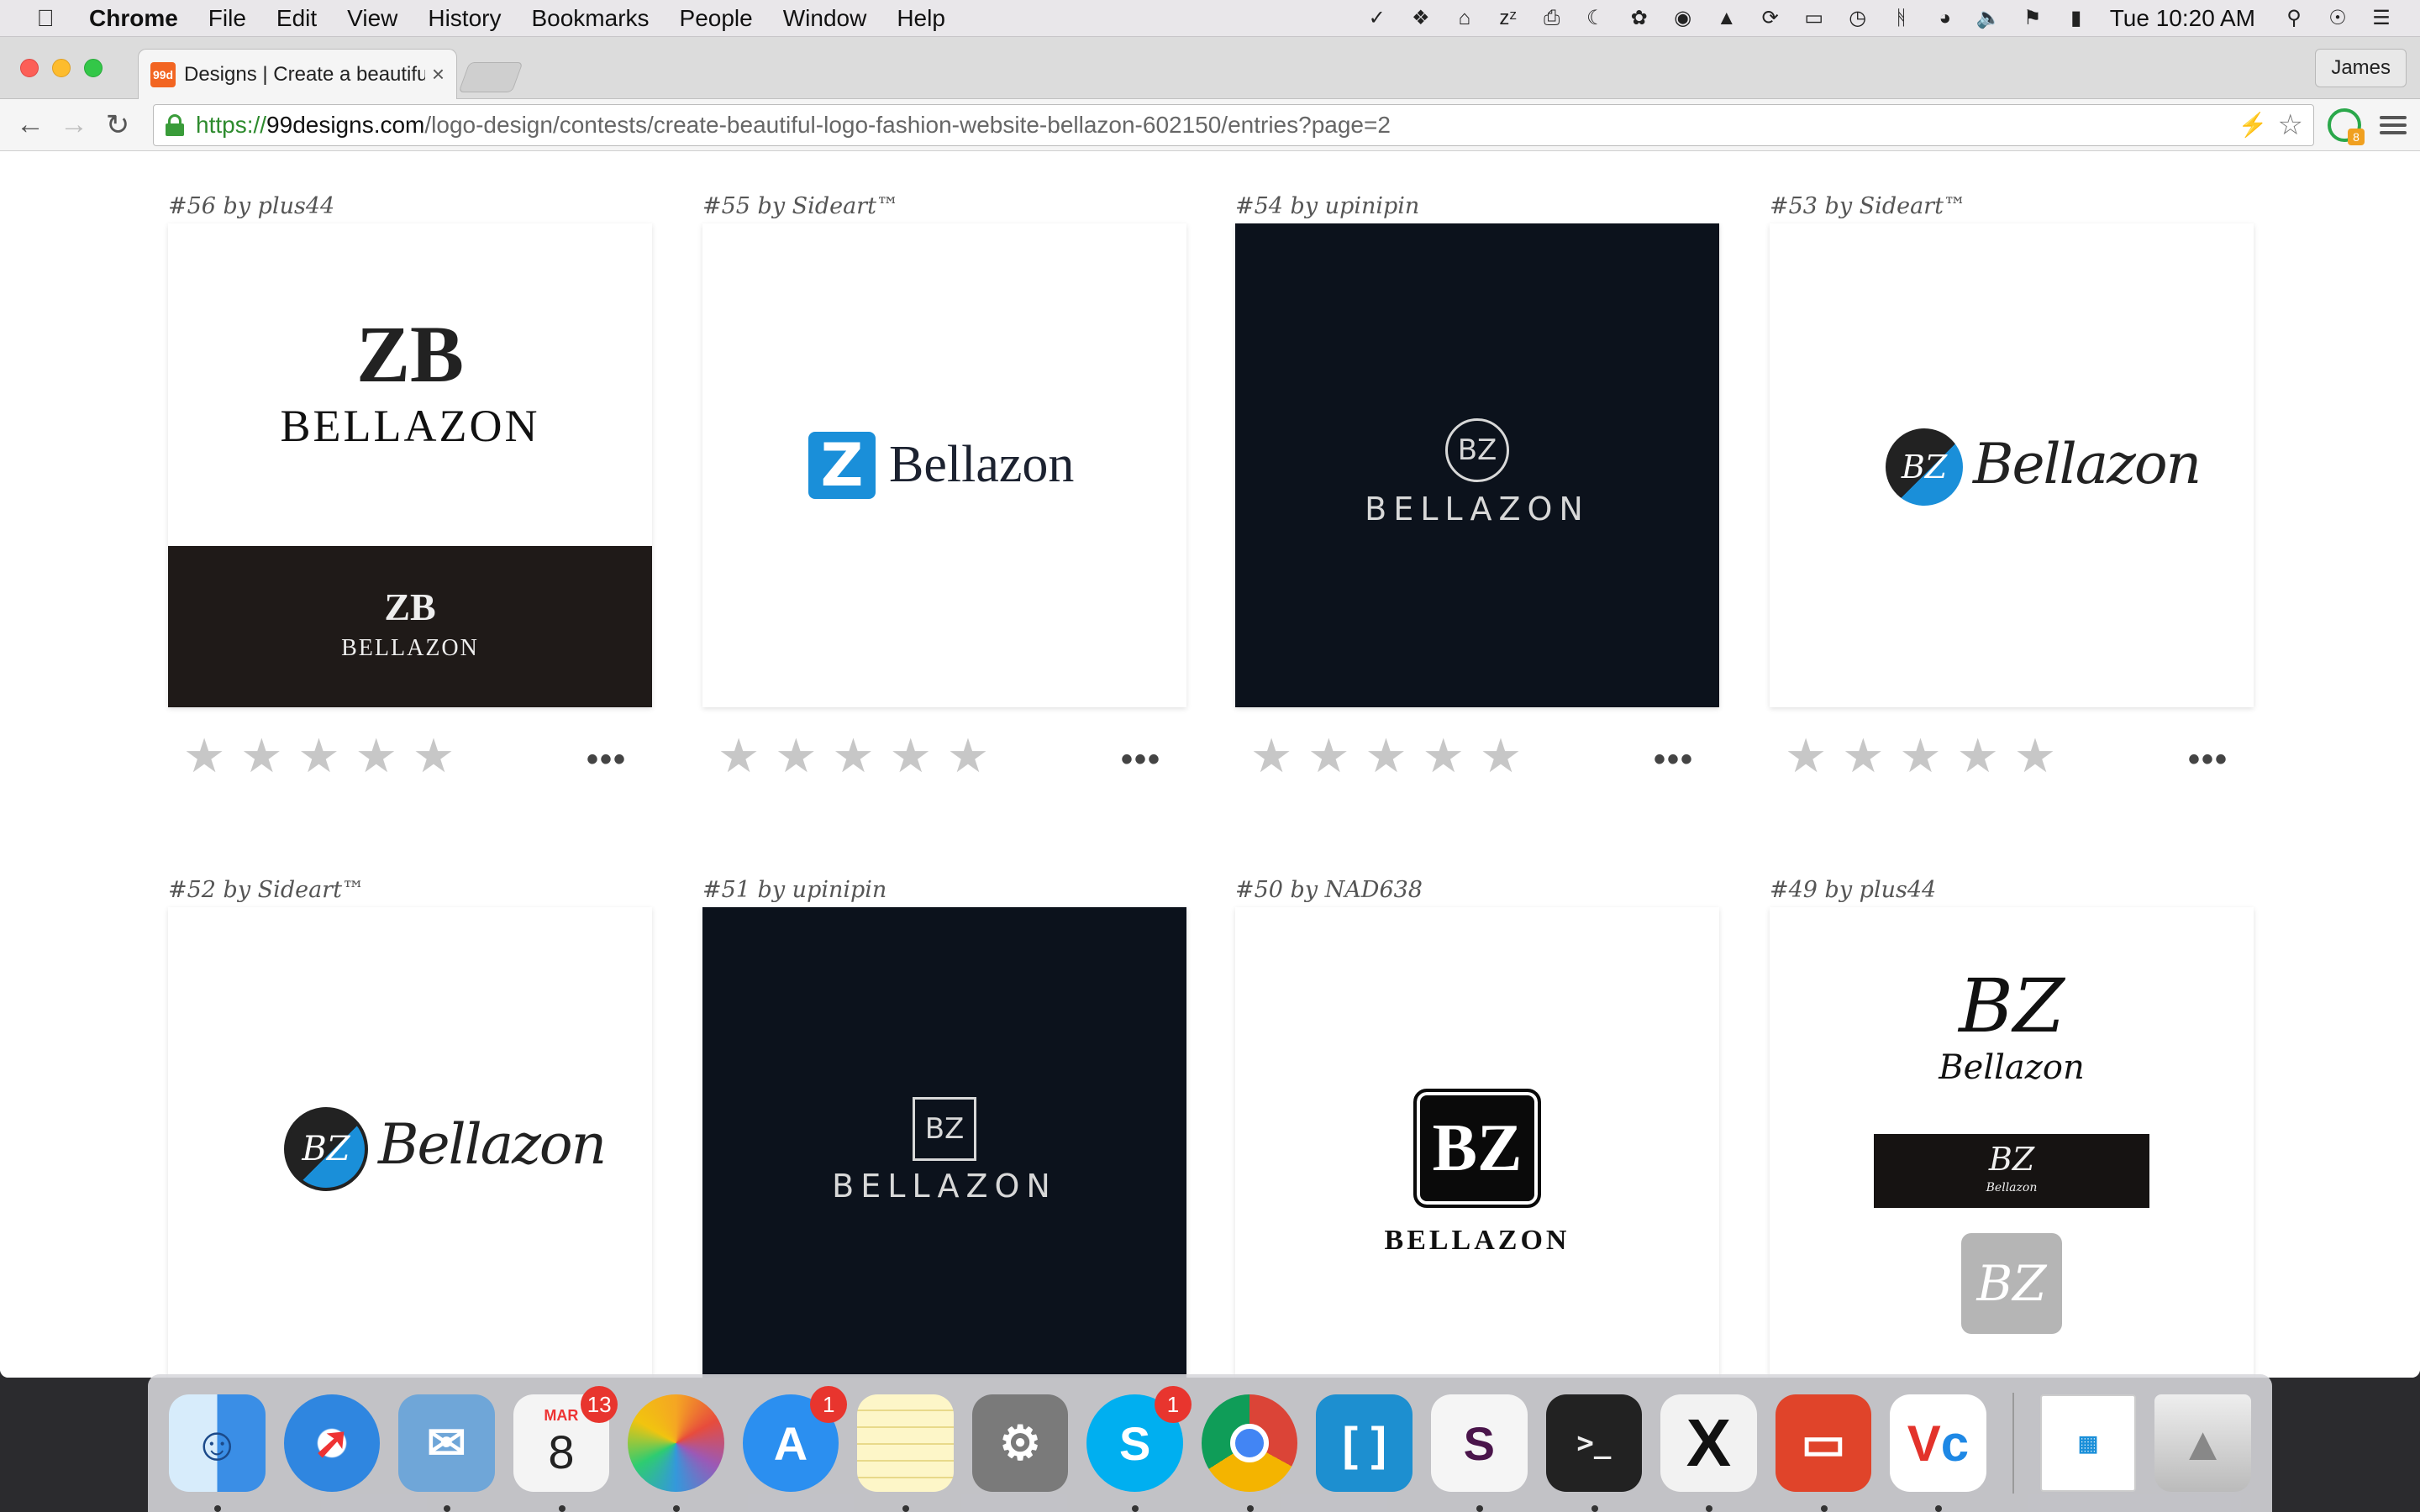 The image size is (2420, 1512). Describe the element at coordinates (1858, 18) in the screenshot. I see `time-machine-icon: ◷` at that location.